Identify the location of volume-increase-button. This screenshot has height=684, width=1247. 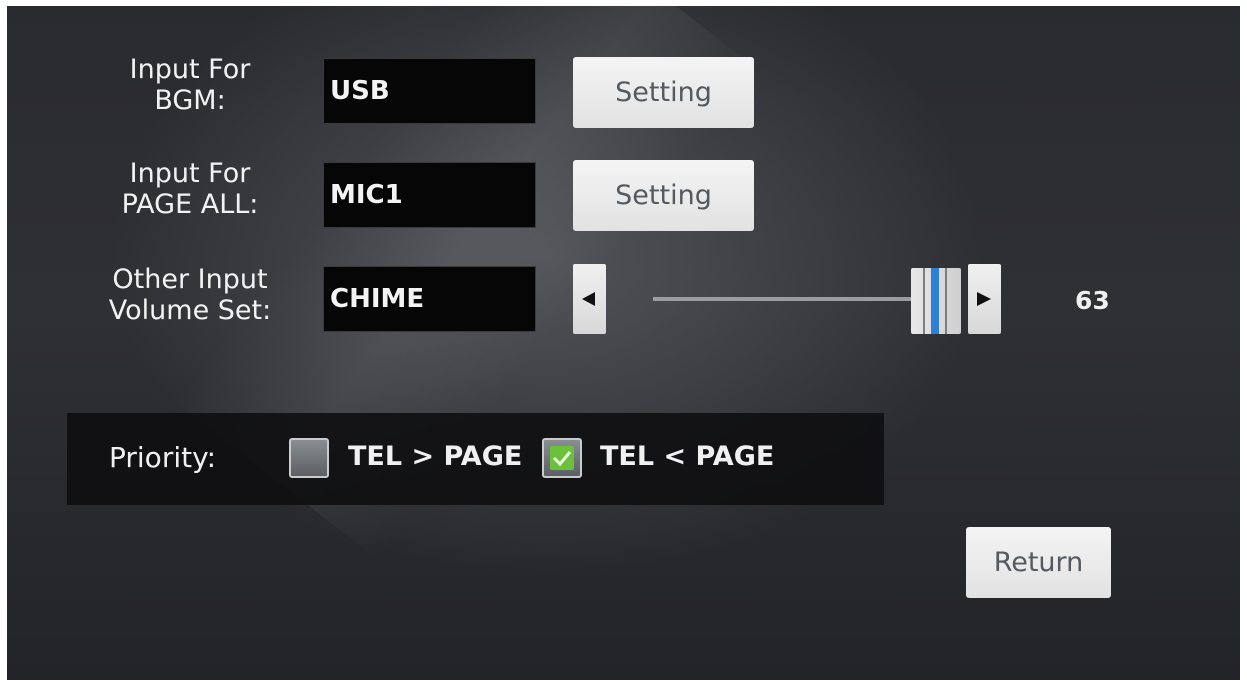
(984, 299).